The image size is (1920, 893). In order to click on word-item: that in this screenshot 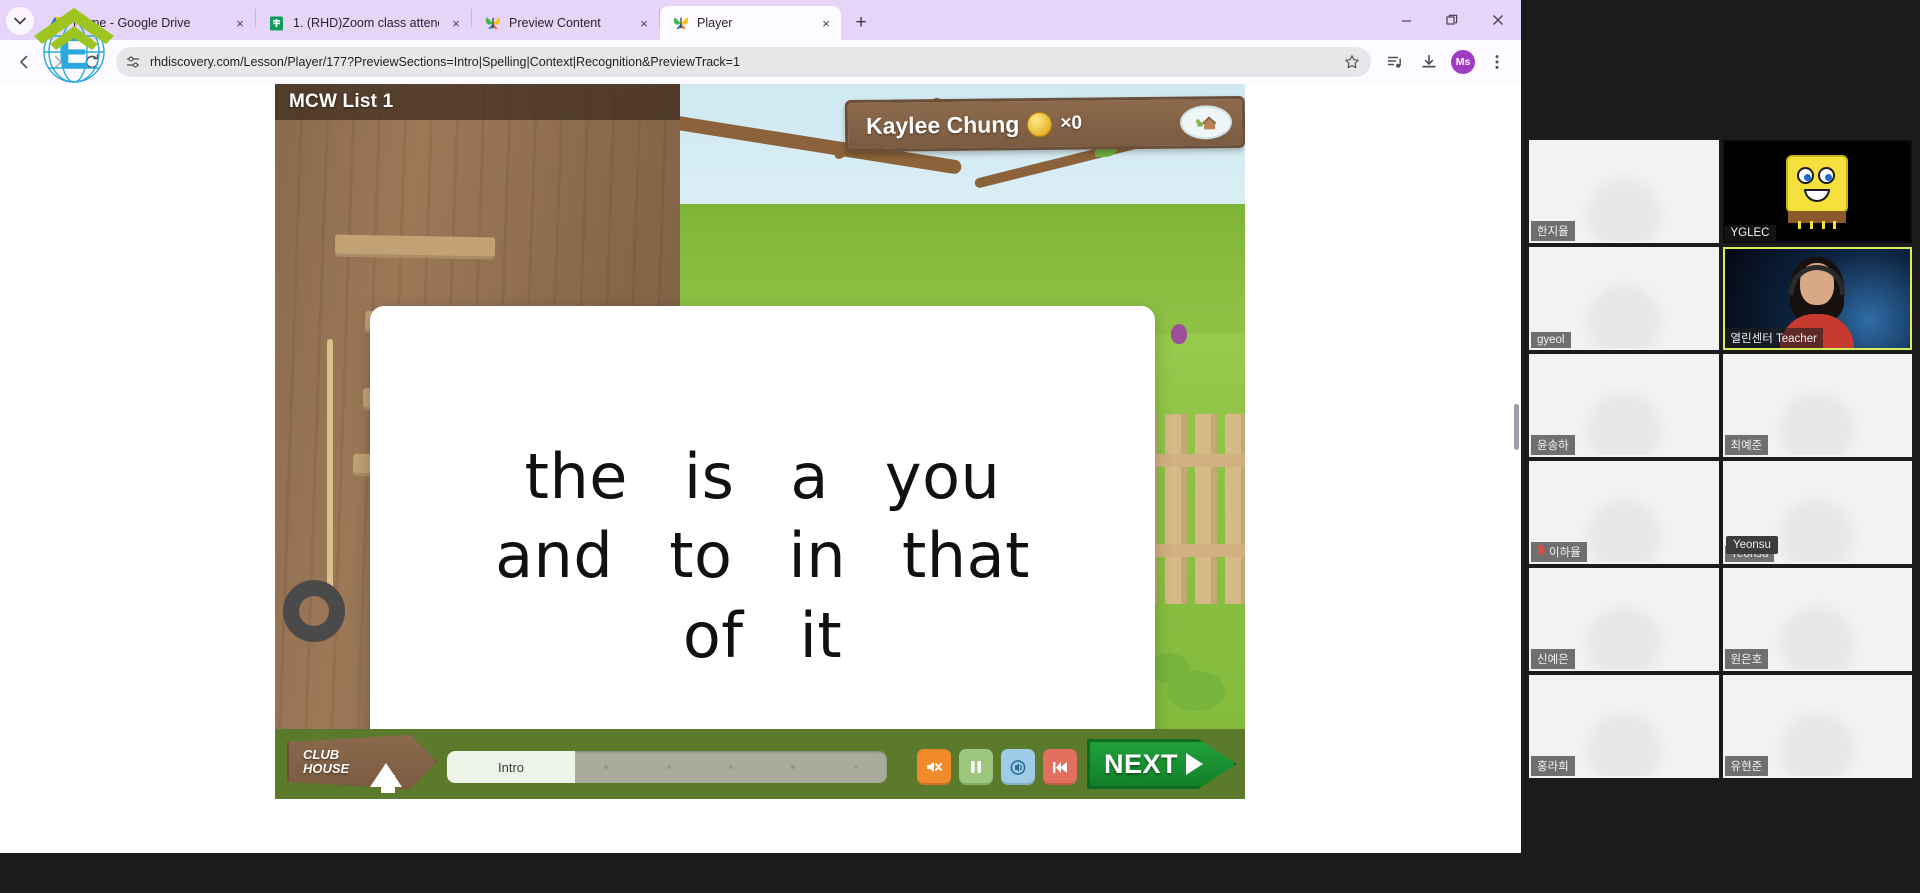, I will do `click(966, 556)`.